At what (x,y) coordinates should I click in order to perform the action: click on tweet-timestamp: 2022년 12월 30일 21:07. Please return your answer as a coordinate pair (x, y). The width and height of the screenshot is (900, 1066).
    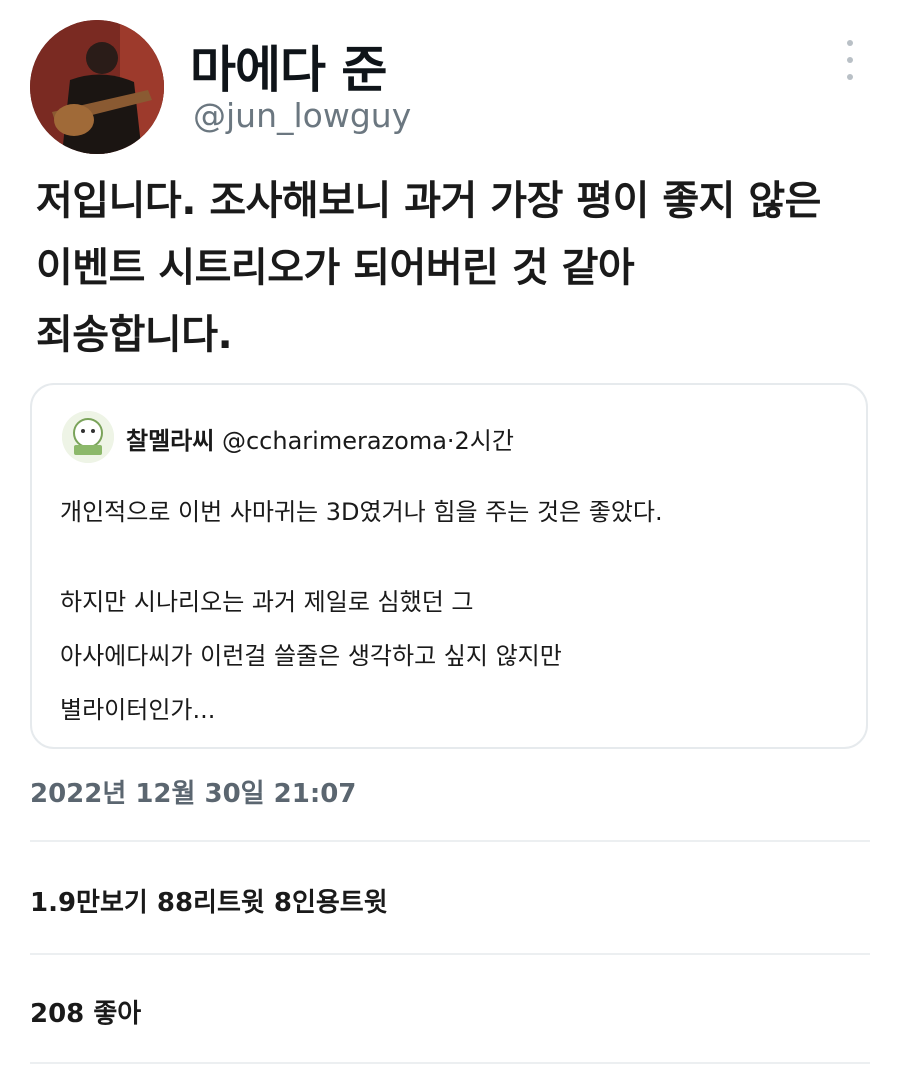
    Looking at the image, I should click on (193, 791).